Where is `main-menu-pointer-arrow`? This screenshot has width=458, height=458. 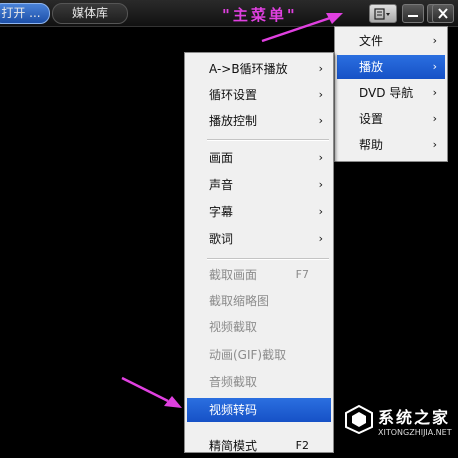 main-menu-pointer-arrow is located at coordinates (296, 29).